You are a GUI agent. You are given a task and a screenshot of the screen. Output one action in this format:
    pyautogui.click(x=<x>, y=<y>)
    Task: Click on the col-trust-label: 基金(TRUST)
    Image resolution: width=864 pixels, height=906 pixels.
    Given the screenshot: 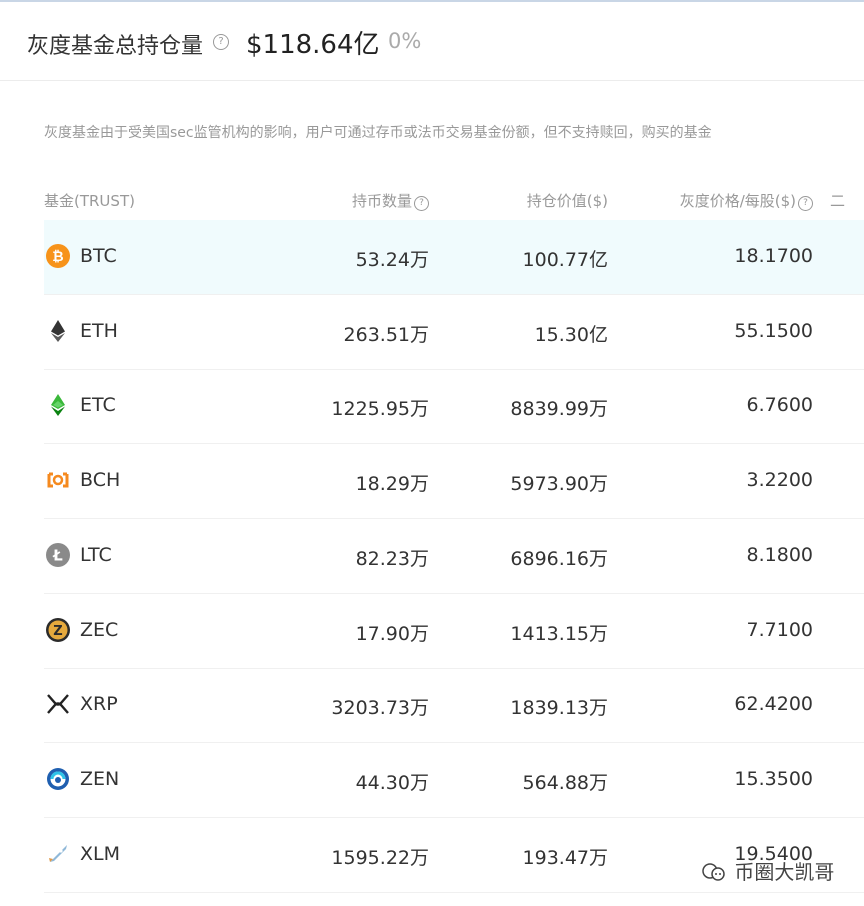 What is the action you would take?
    pyautogui.click(x=89, y=201)
    